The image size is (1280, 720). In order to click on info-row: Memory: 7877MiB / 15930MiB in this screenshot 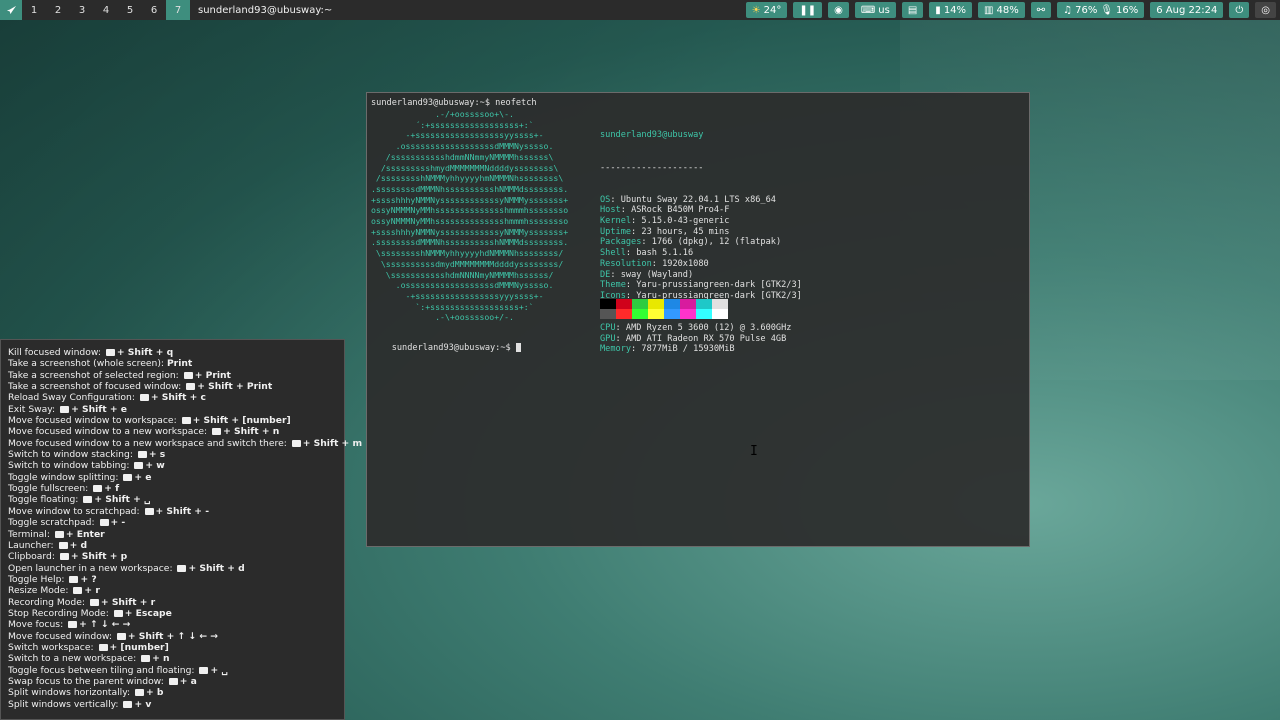, I will do `click(667, 349)`.